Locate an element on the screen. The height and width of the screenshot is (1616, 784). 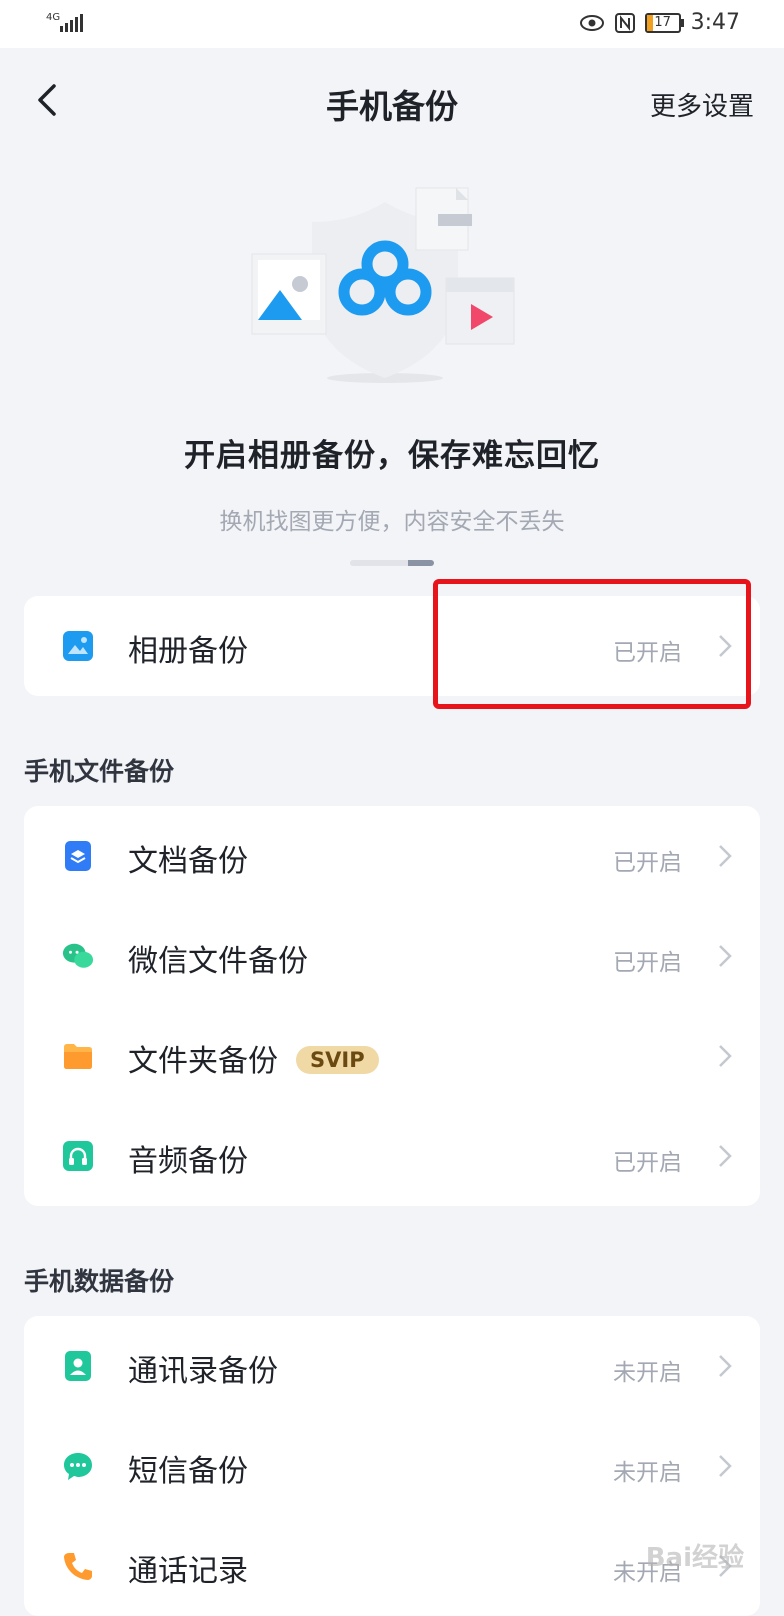
photo-album-icon is located at coordinates (78, 646).